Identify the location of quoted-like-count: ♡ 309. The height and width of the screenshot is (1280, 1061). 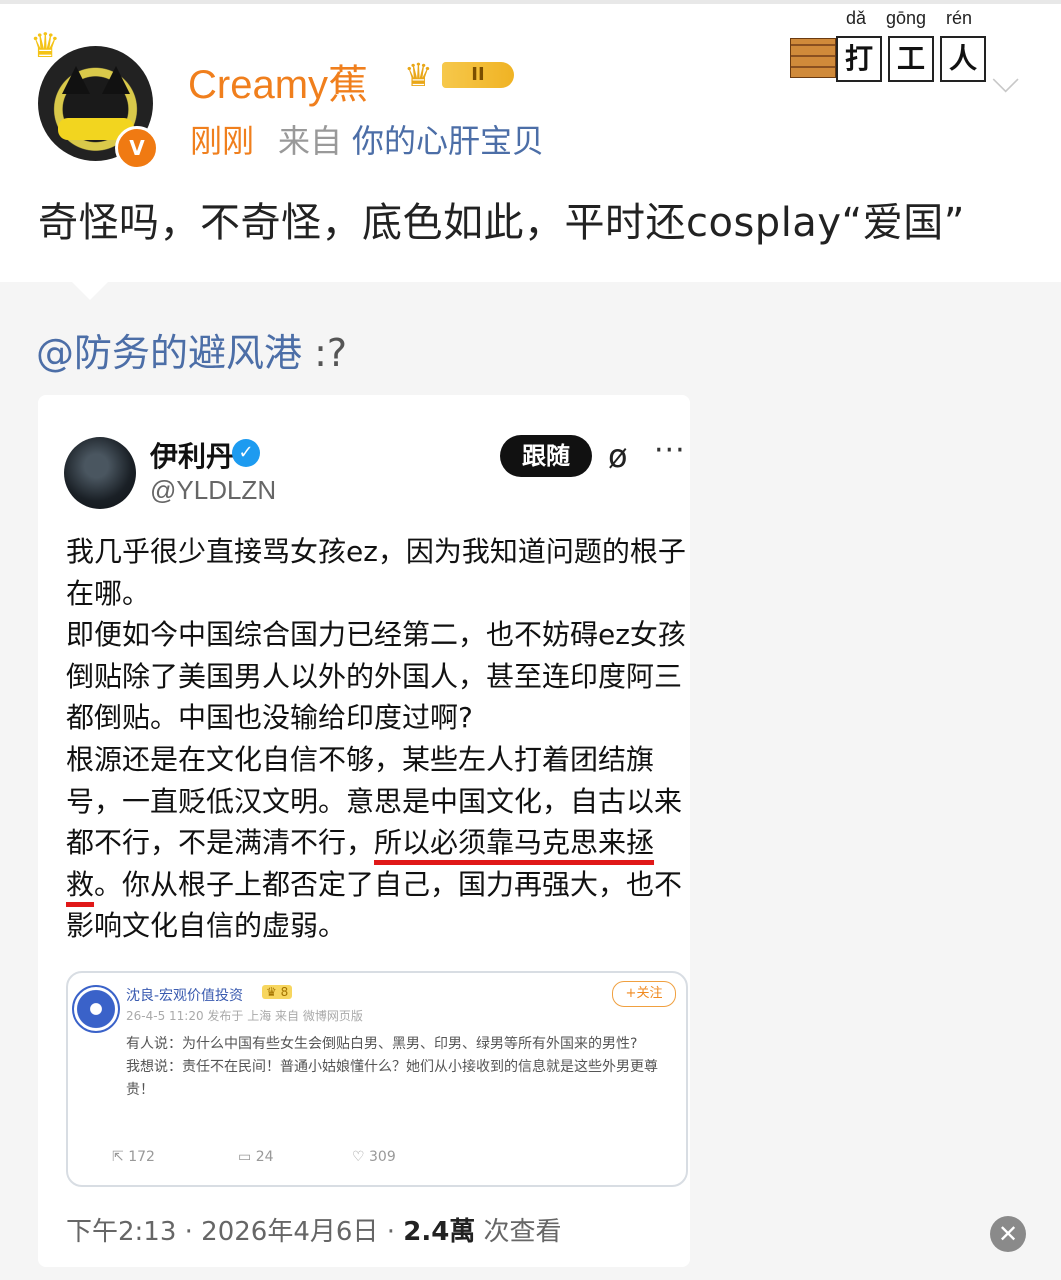
(374, 1157).